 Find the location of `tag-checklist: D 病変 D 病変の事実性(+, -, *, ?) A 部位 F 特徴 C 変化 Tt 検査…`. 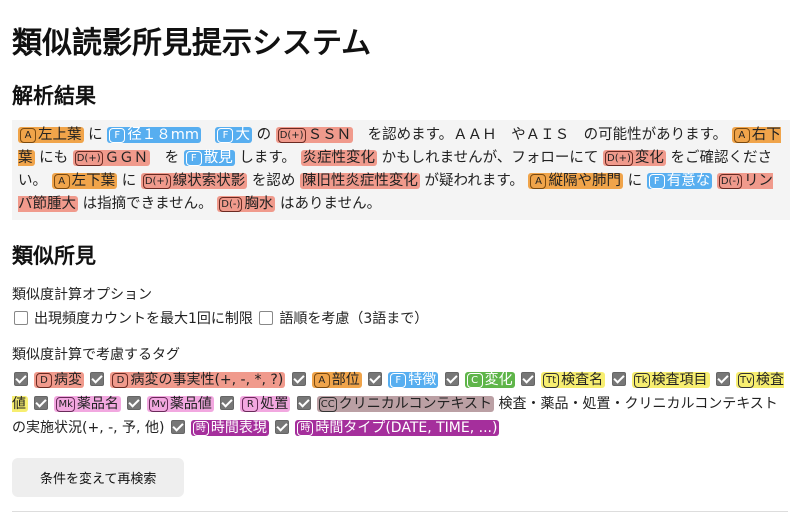

tag-checklist: D 病変 D 病変の事実性(+, -, *, ?) A 部位 F 特徴 C 変化 Tt 検査… is located at coordinates (400, 404).